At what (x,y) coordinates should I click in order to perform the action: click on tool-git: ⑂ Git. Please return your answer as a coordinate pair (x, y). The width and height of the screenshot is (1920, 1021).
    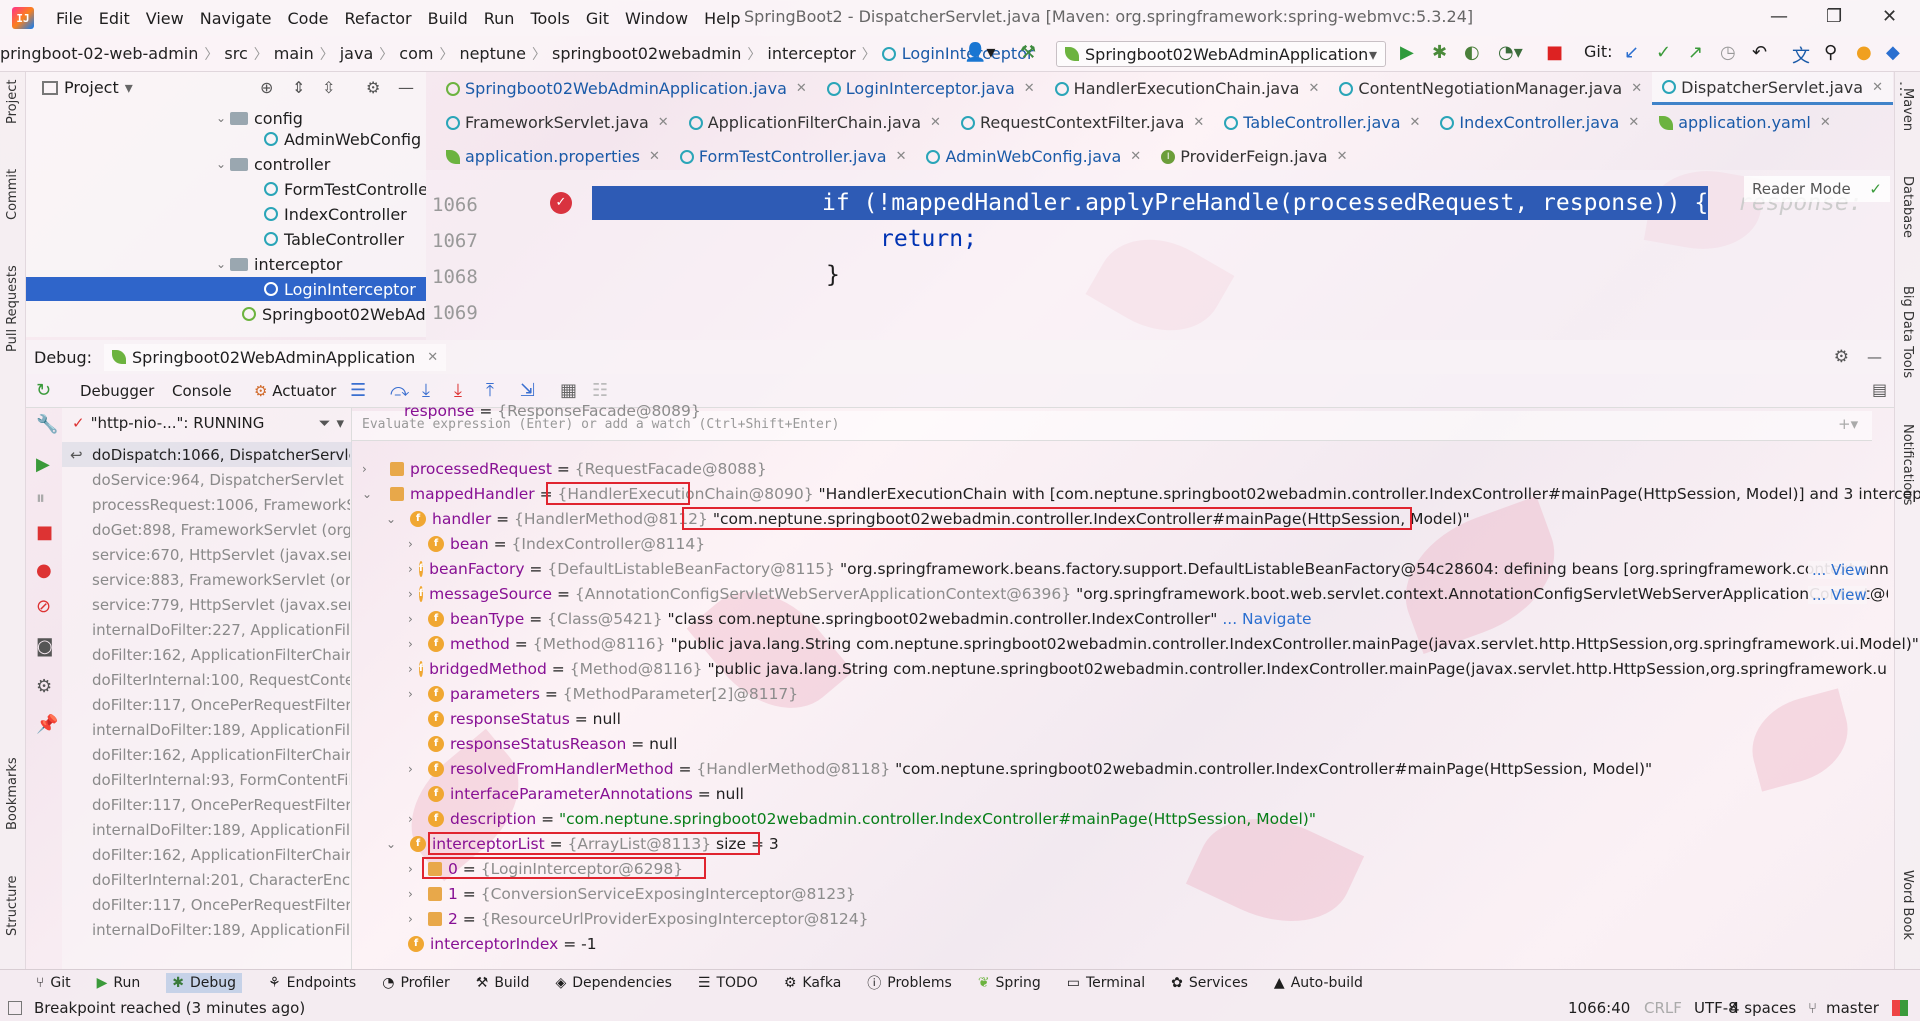
    Looking at the image, I should click on (53, 983).